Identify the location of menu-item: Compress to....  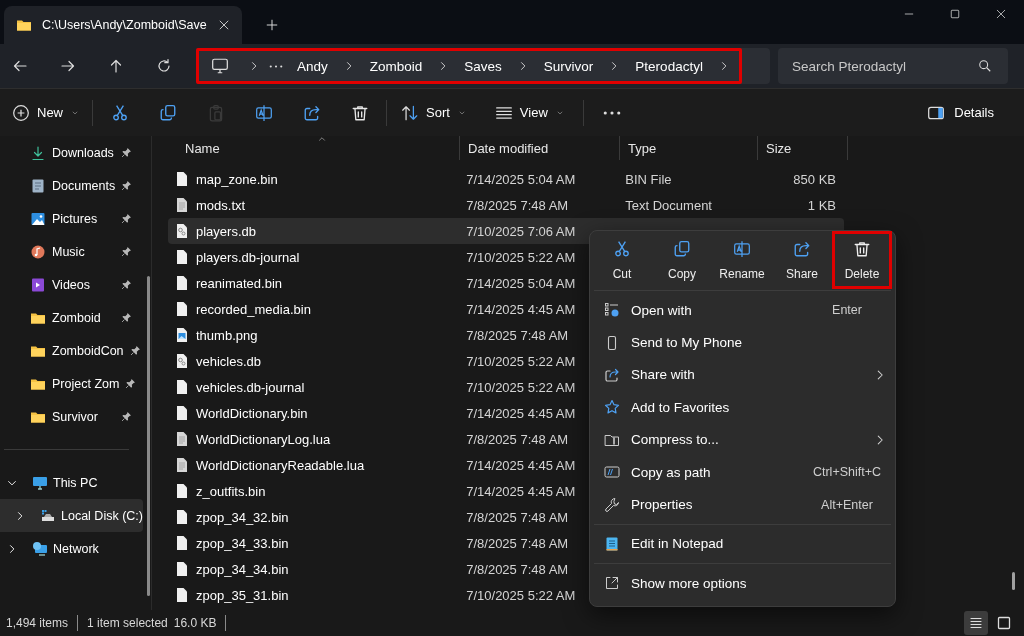
(742, 439).